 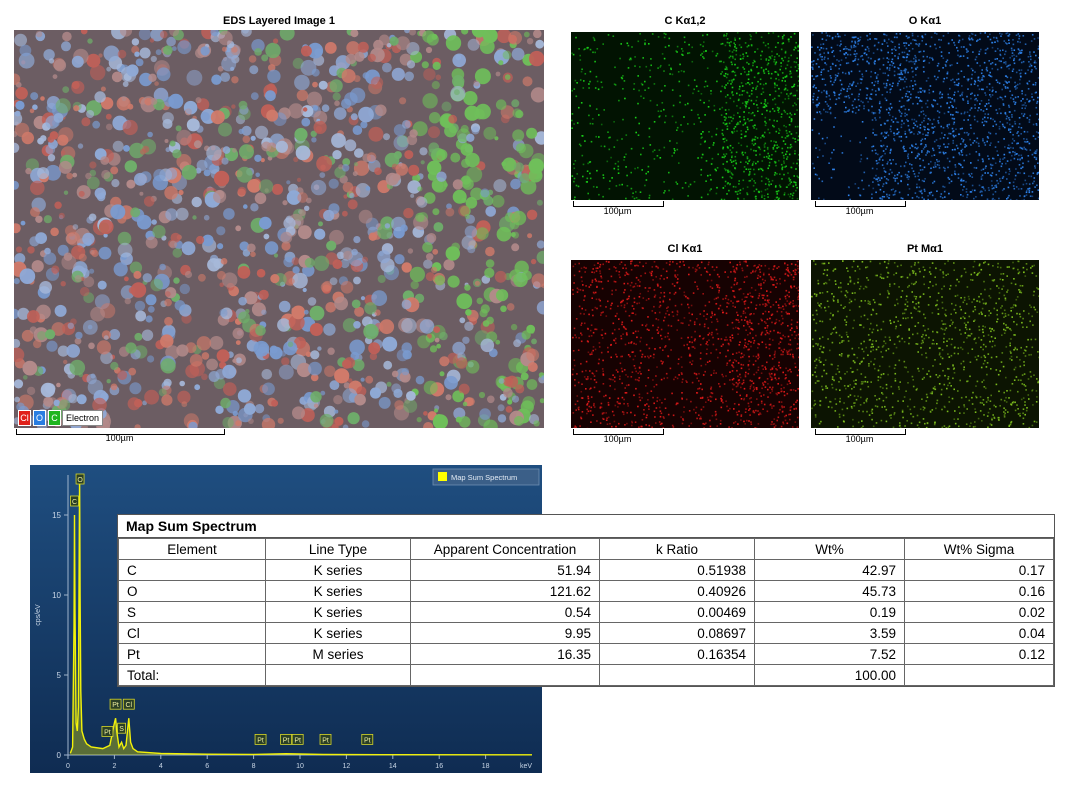 What do you see at coordinates (207, 766) in the screenshot?
I see `x-tick-label: 6` at bounding box center [207, 766].